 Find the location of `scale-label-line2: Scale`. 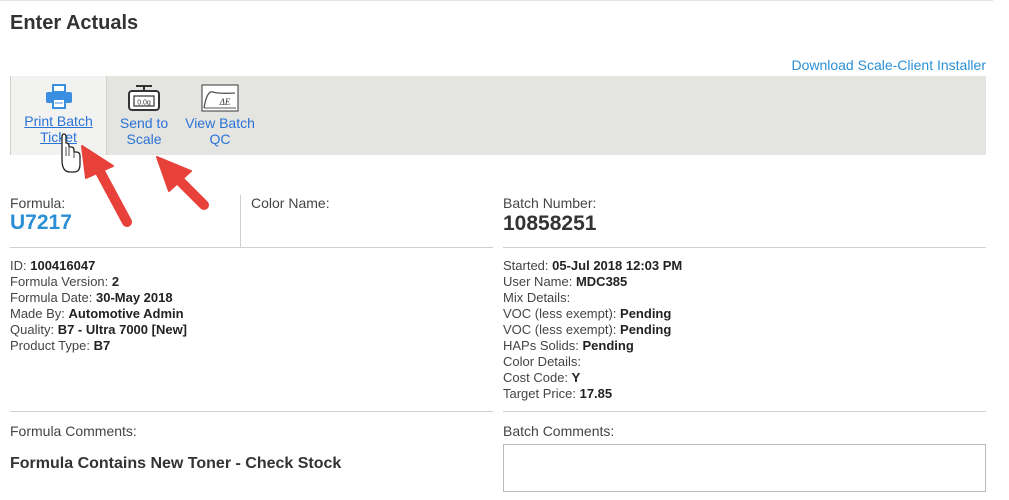

scale-label-line2: Scale is located at coordinates (144, 139).